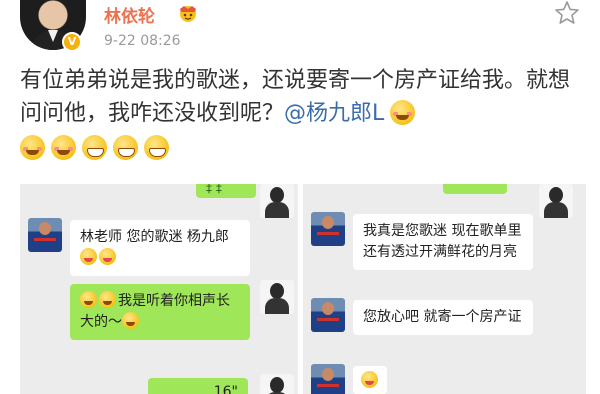 This screenshot has width=600, height=394. Describe the element at coordinates (334, 113) in the screenshot. I see `mention-link: @杨九郎L` at that location.